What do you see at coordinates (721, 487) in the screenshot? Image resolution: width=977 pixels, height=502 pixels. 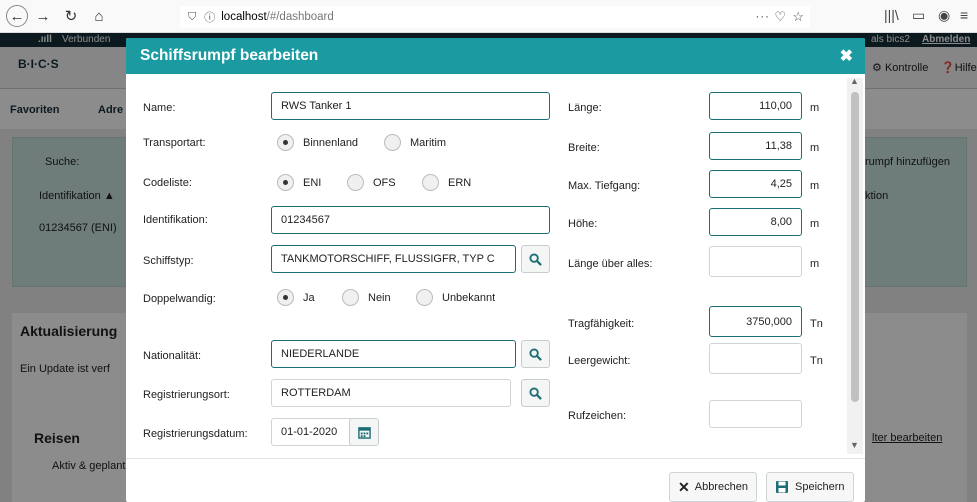 I see `cancel-label: Abbrechen` at bounding box center [721, 487].